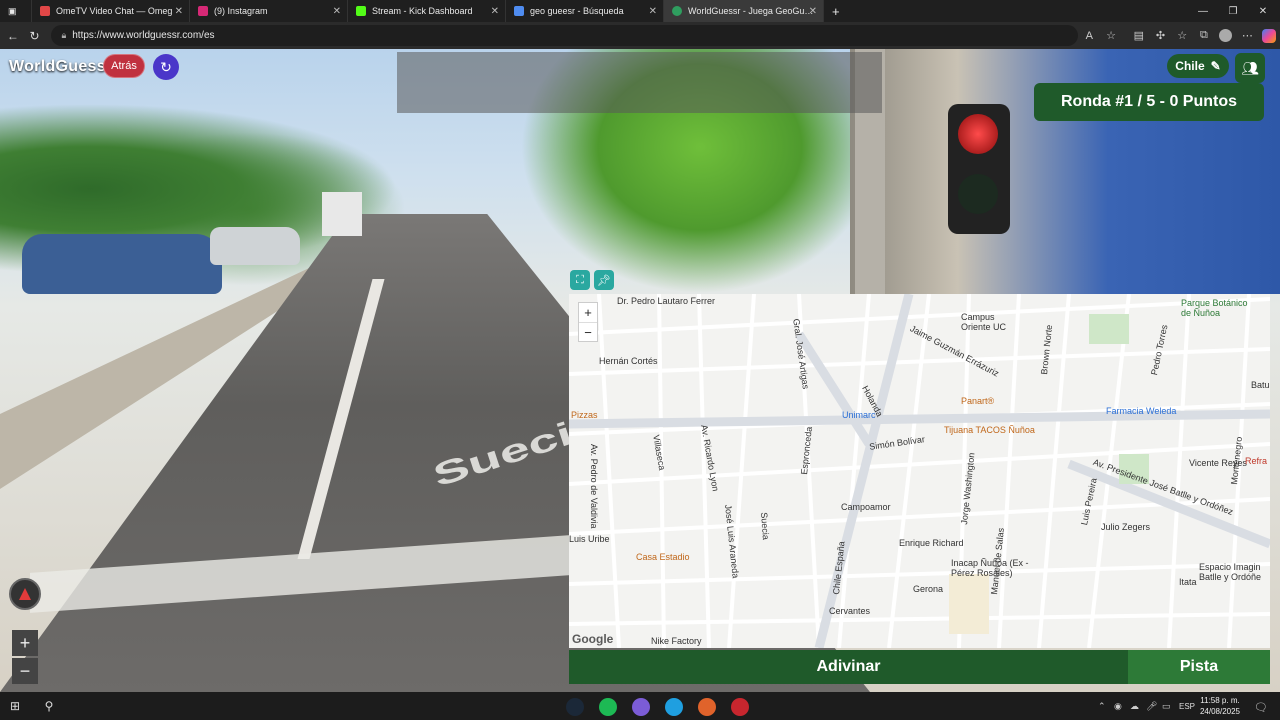 Image resolution: width=1280 pixels, height=720 pixels. Describe the element at coordinates (1188, 582) in the screenshot. I see `map-street-label: Itata` at that location.